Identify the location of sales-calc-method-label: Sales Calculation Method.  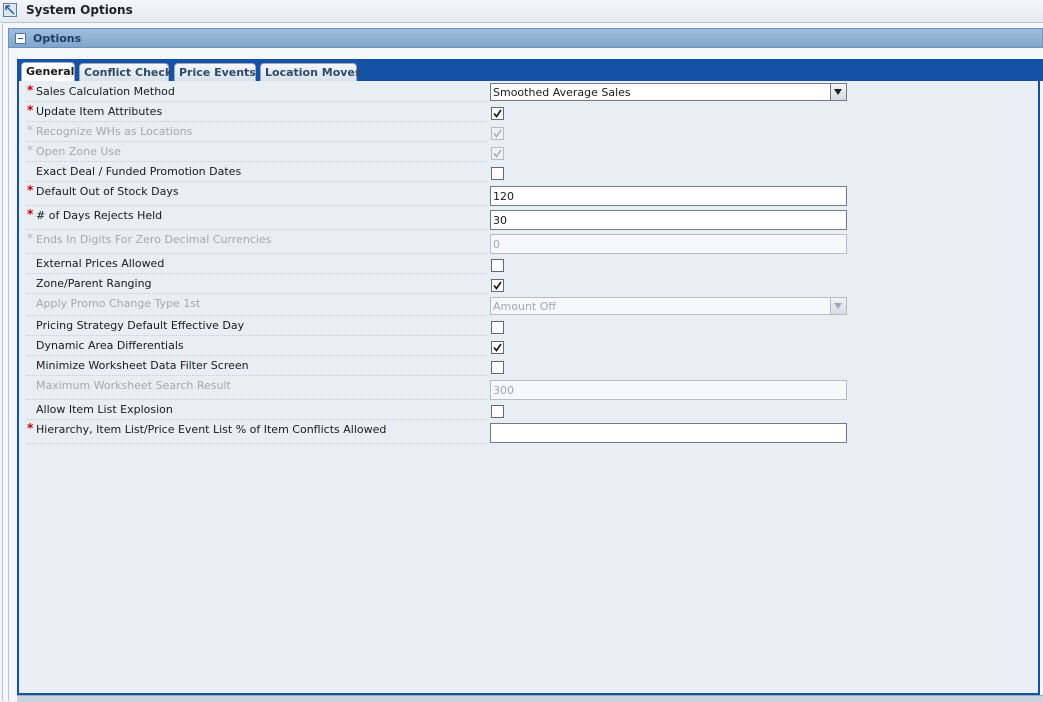
(105, 91).